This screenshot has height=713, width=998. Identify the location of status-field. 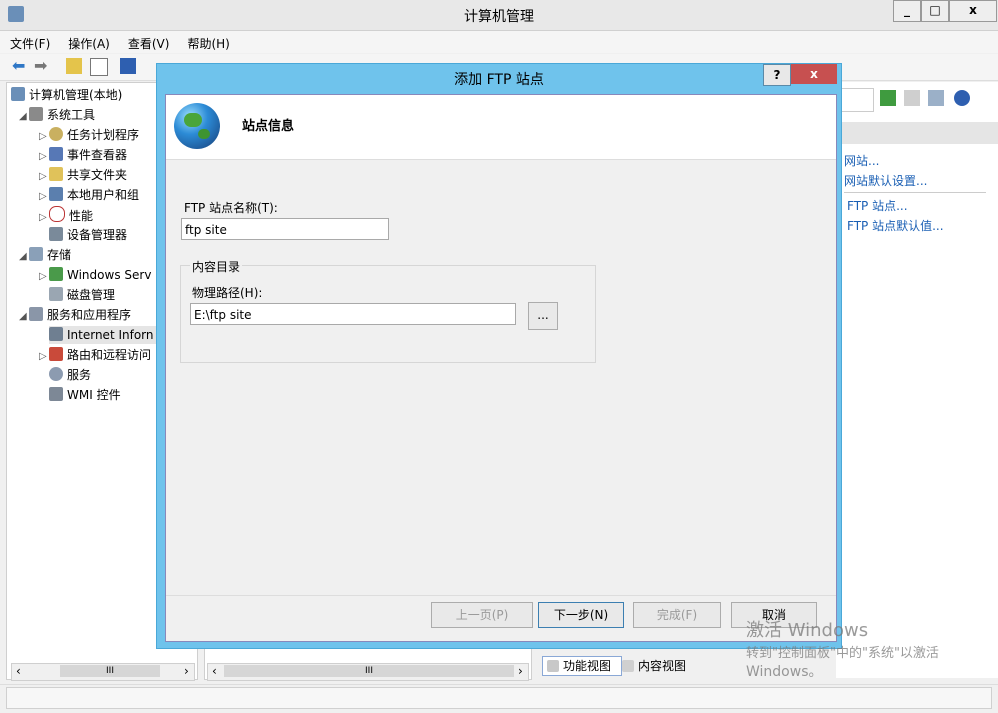
(499, 698).